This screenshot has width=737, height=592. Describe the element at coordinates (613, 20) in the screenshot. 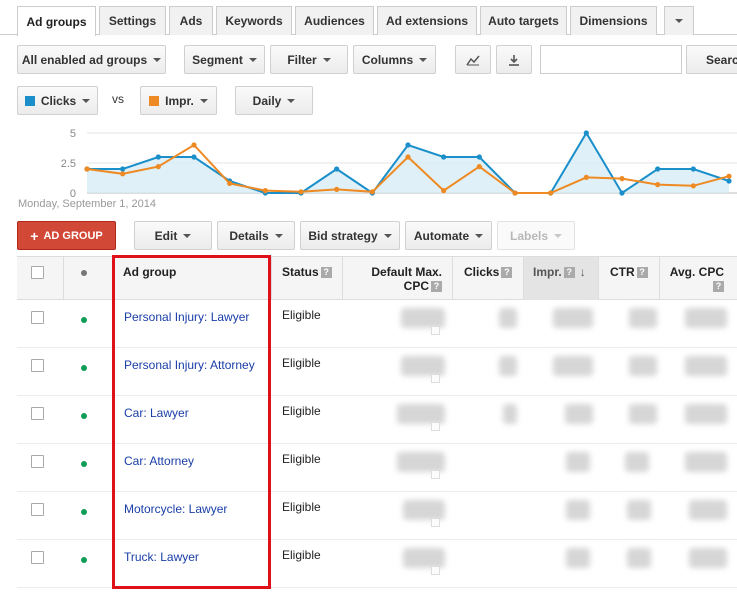

I see `tab-dimensions: Dimensions` at that location.